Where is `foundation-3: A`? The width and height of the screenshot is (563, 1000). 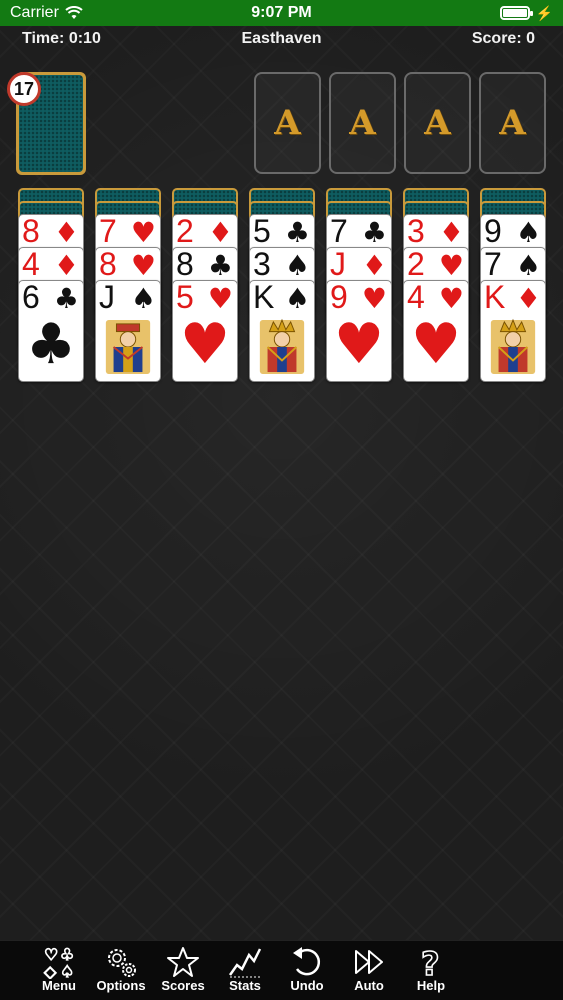 foundation-3: A is located at coordinates (437, 123).